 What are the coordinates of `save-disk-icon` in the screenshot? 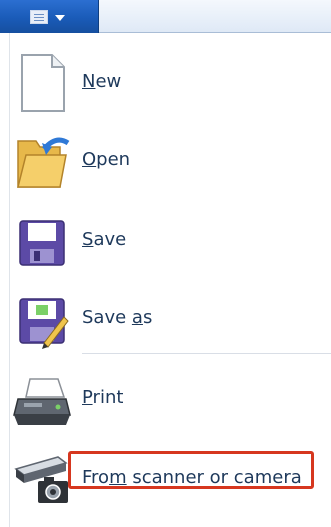 It's located at (42, 243).